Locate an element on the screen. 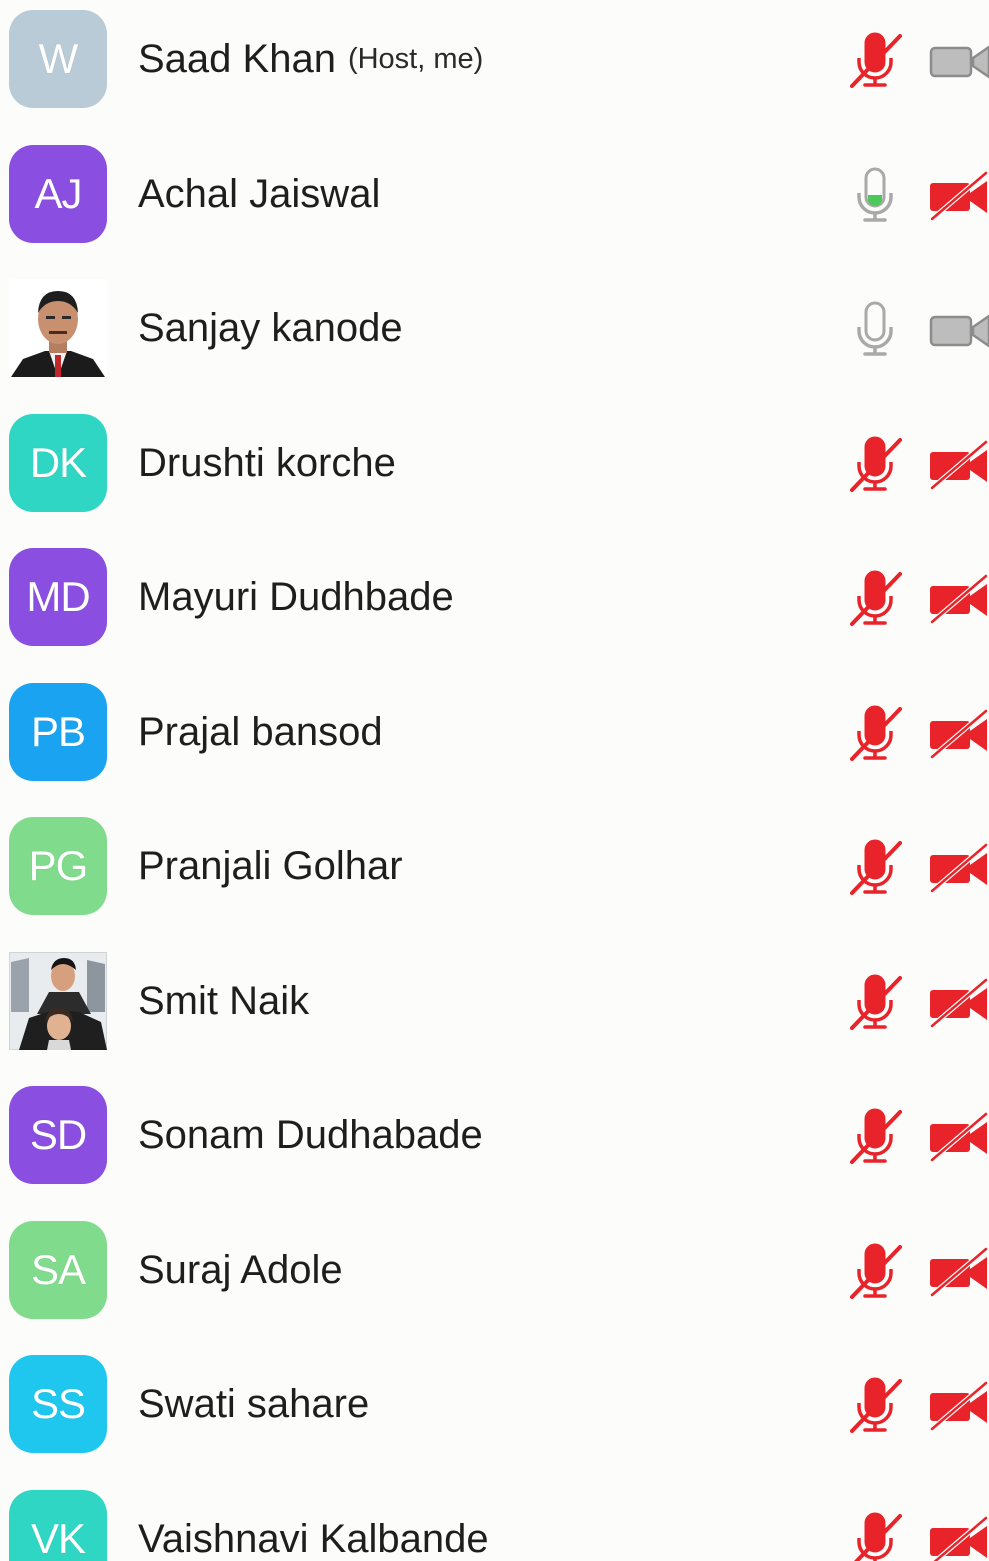 The height and width of the screenshot is (1561, 989). participant-row: SS Swati sahare is located at coordinates (494, 1422).